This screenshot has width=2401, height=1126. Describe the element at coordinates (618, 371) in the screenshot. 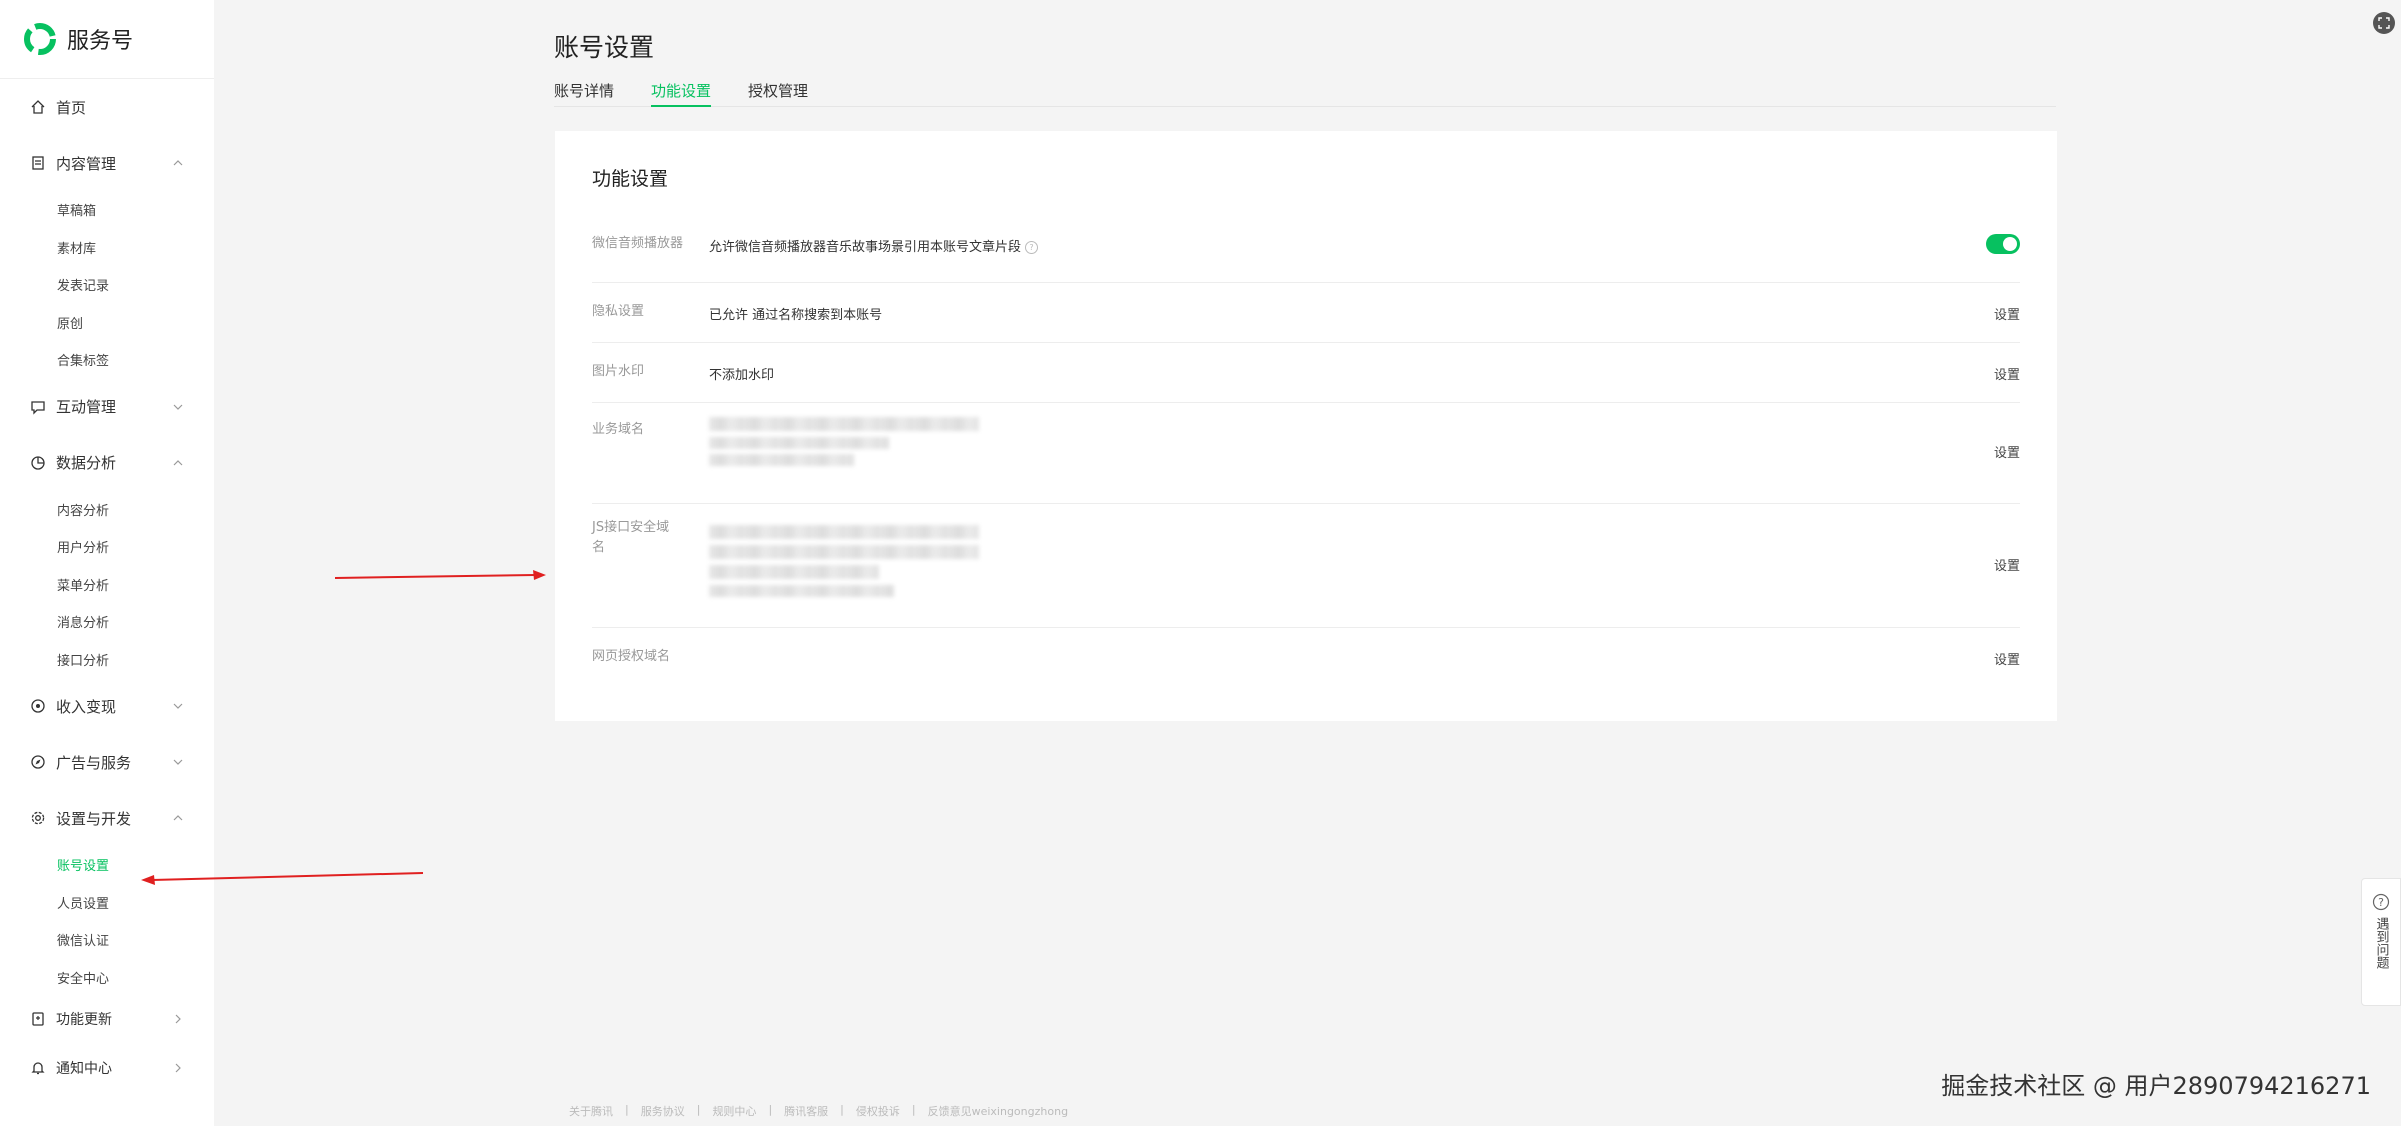

I see `setting-label: 图片水印` at that location.